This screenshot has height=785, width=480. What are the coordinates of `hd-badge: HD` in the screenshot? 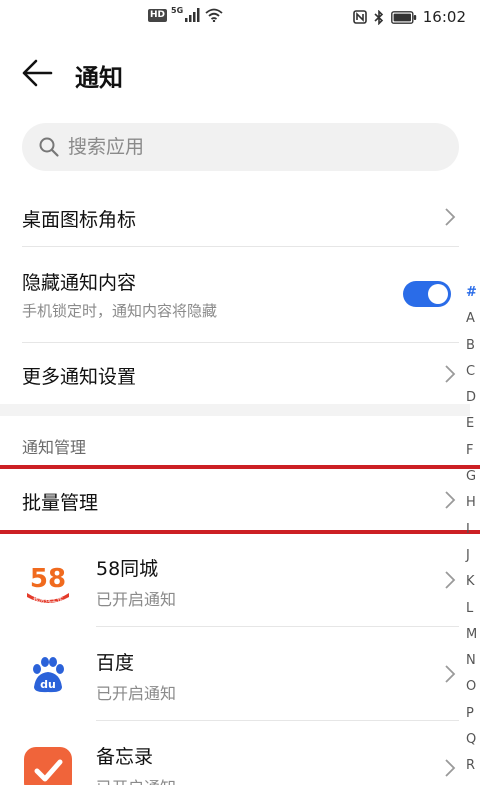 It's located at (158, 15).